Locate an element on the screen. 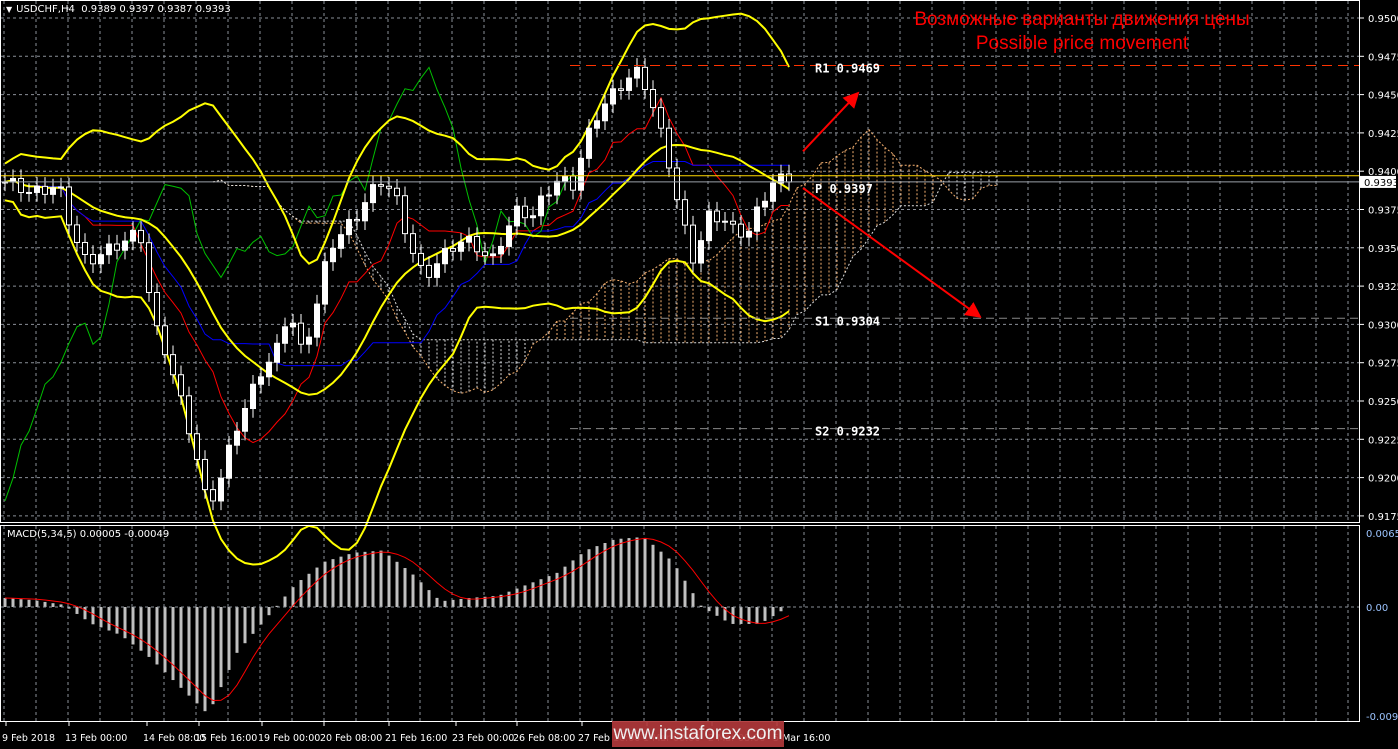 This screenshot has width=1398, height=749. dropdown-triangle-icon: ▼ is located at coordinates (9, 9).